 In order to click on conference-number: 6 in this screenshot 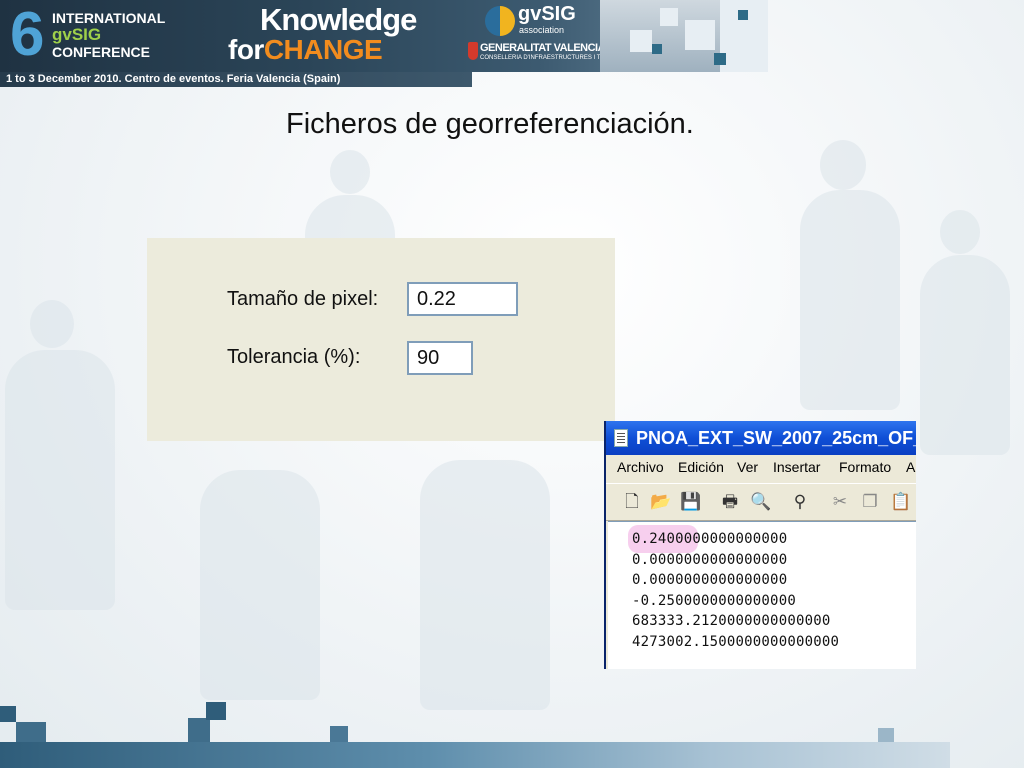, I will do `click(27, 34)`.